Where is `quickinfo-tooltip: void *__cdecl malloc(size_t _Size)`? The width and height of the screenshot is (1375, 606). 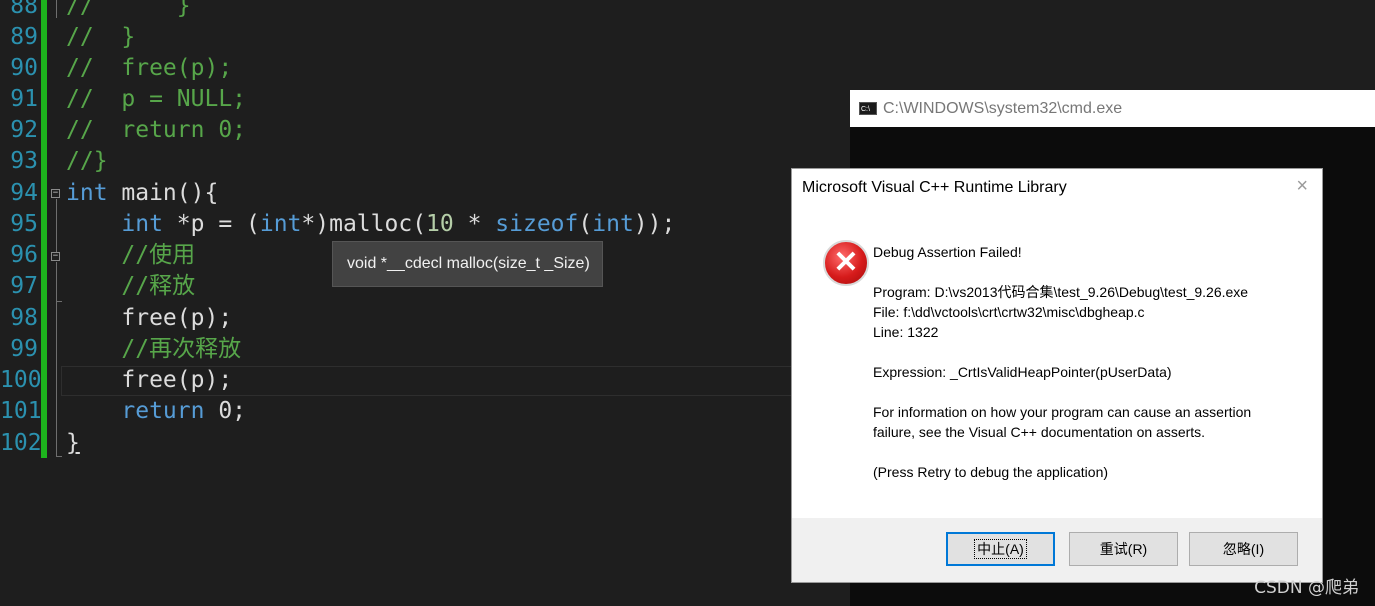 quickinfo-tooltip: void *__cdecl malloc(size_t _Size) is located at coordinates (467, 264).